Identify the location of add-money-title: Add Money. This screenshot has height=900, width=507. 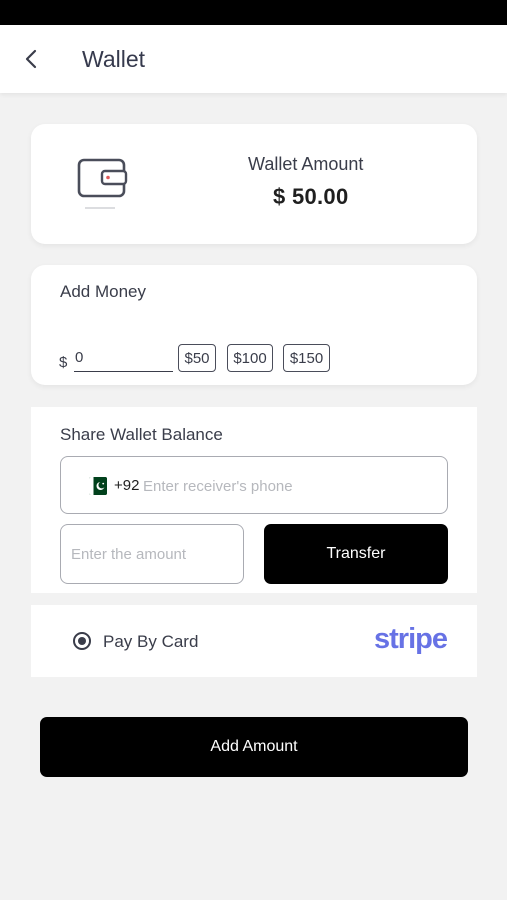
(103, 291).